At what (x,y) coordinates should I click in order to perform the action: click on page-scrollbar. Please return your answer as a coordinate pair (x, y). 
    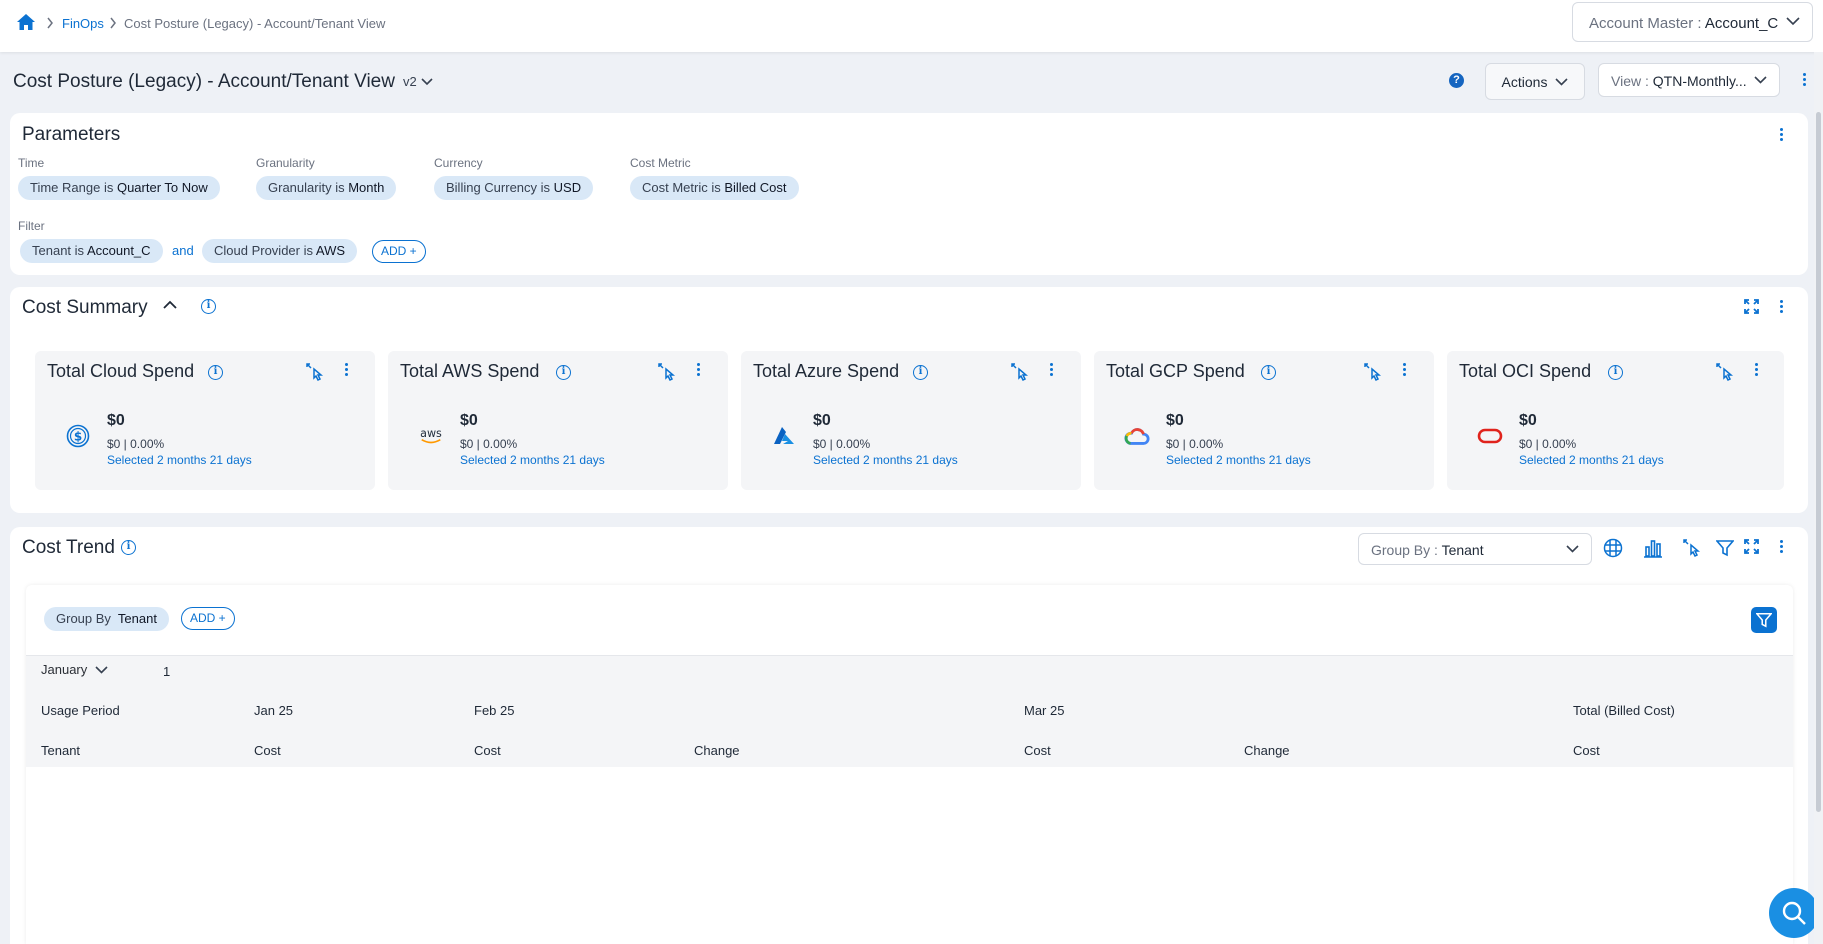
    Looking at the image, I should click on (1818, 498).